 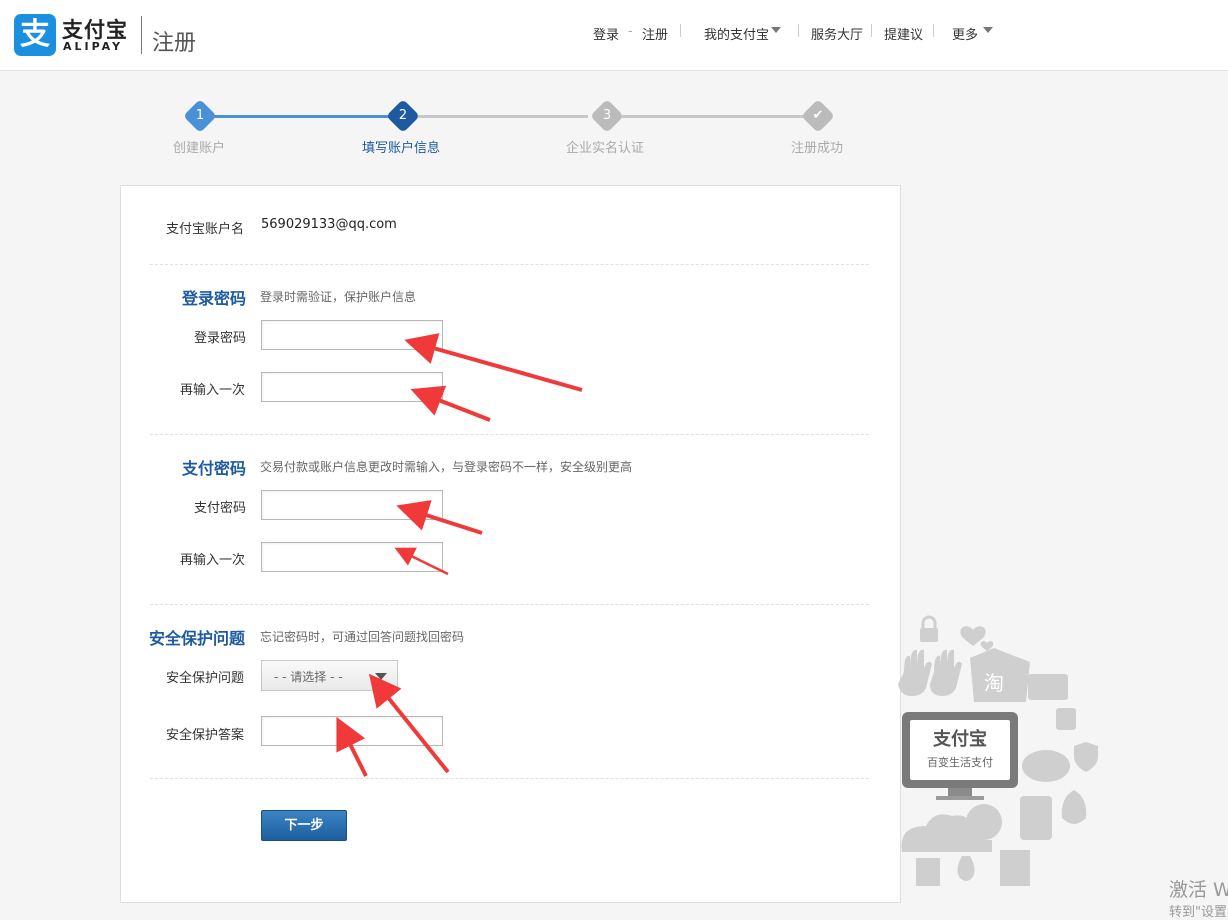 What do you see at coordinates (655, 33) in the screenshot?
I see `nav-register-link: 注册` at bounding box center [655, 33].